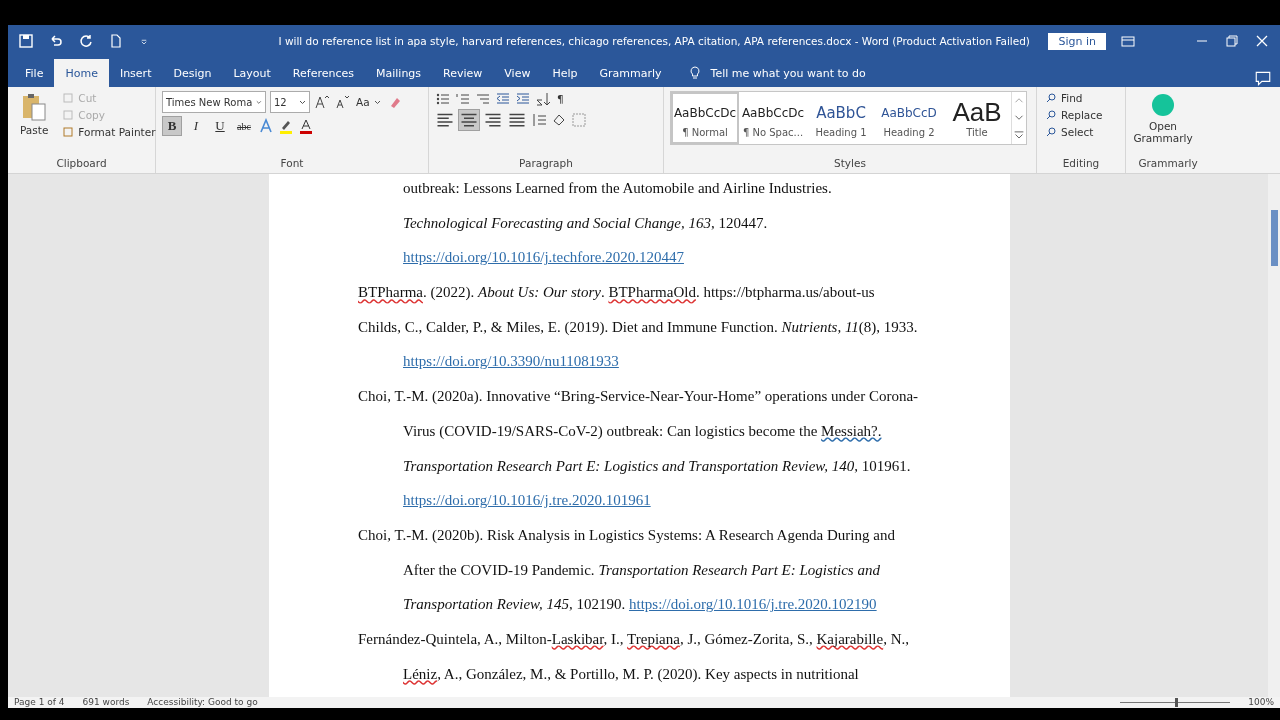  I want to click on font-color-icon, so click(306, 126).